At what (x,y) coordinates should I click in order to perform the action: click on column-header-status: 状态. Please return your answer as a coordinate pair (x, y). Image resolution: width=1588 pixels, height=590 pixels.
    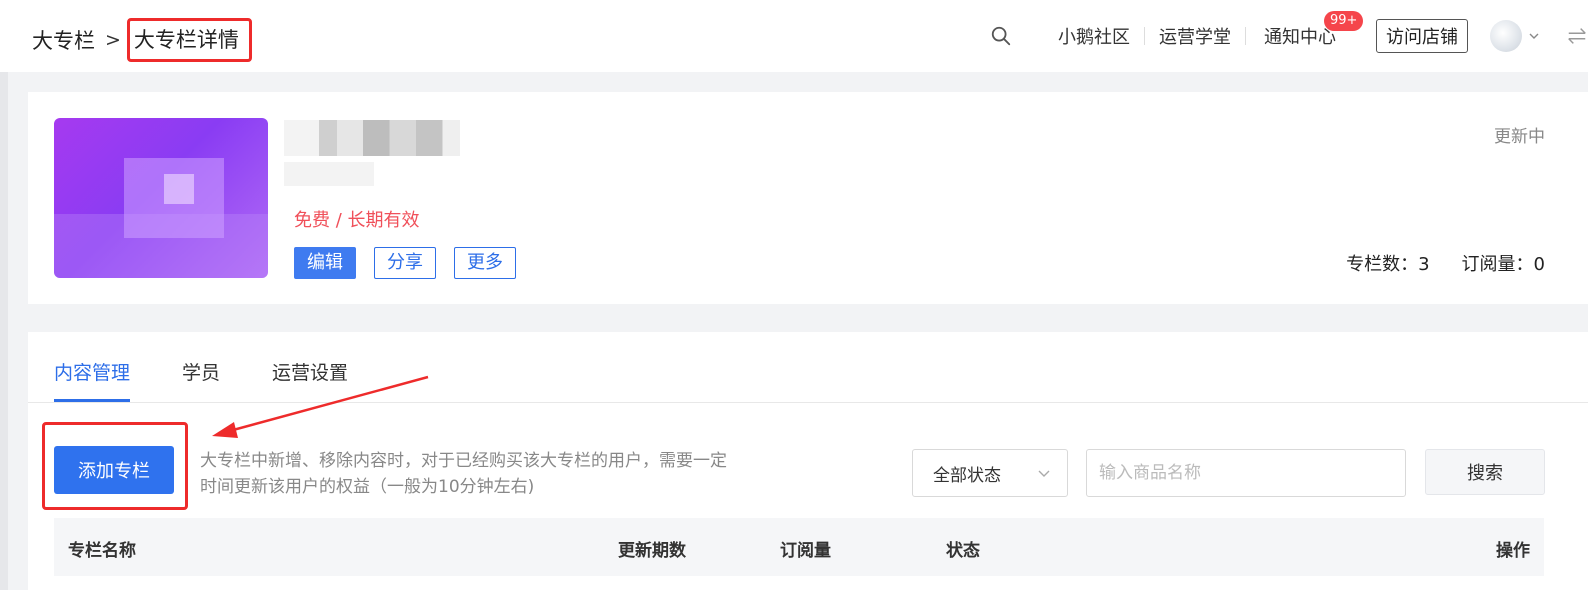
    Looking at the image, I should click on (963, 551).